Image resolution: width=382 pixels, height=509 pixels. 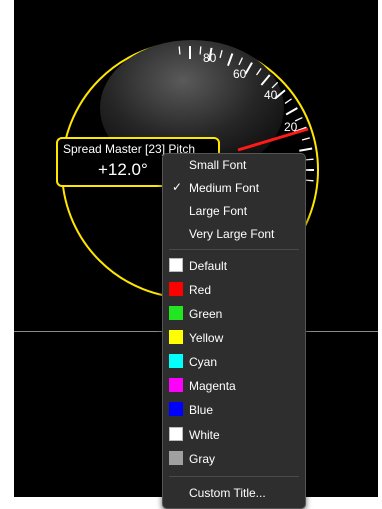 I want to click on tick-label-20: 20, so click(x=291, y=127).